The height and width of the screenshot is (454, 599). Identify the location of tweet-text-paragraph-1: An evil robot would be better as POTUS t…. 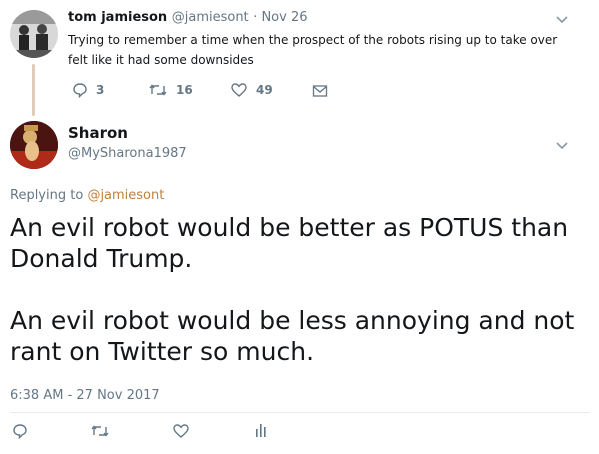
(289, 243).